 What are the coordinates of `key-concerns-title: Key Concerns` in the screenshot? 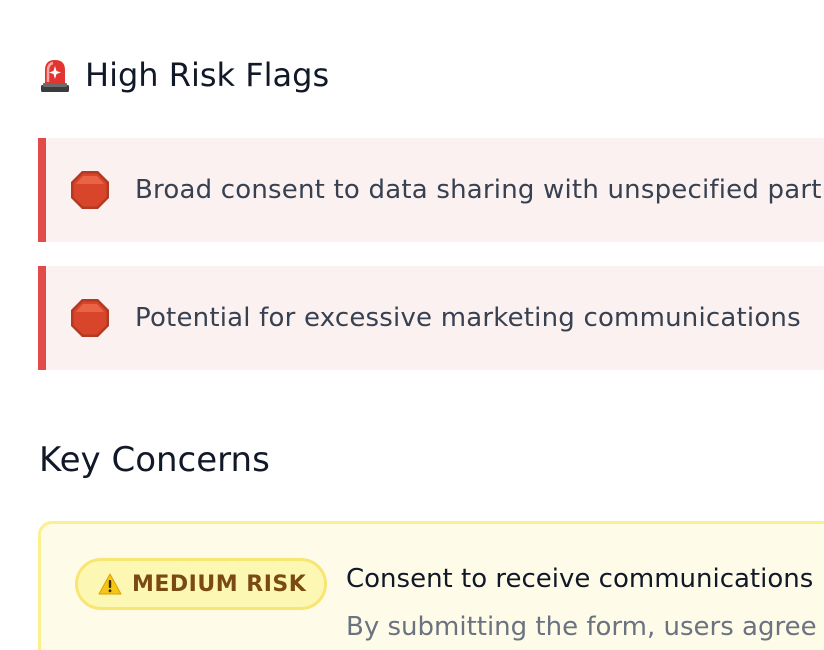 It's located at (154, 460).